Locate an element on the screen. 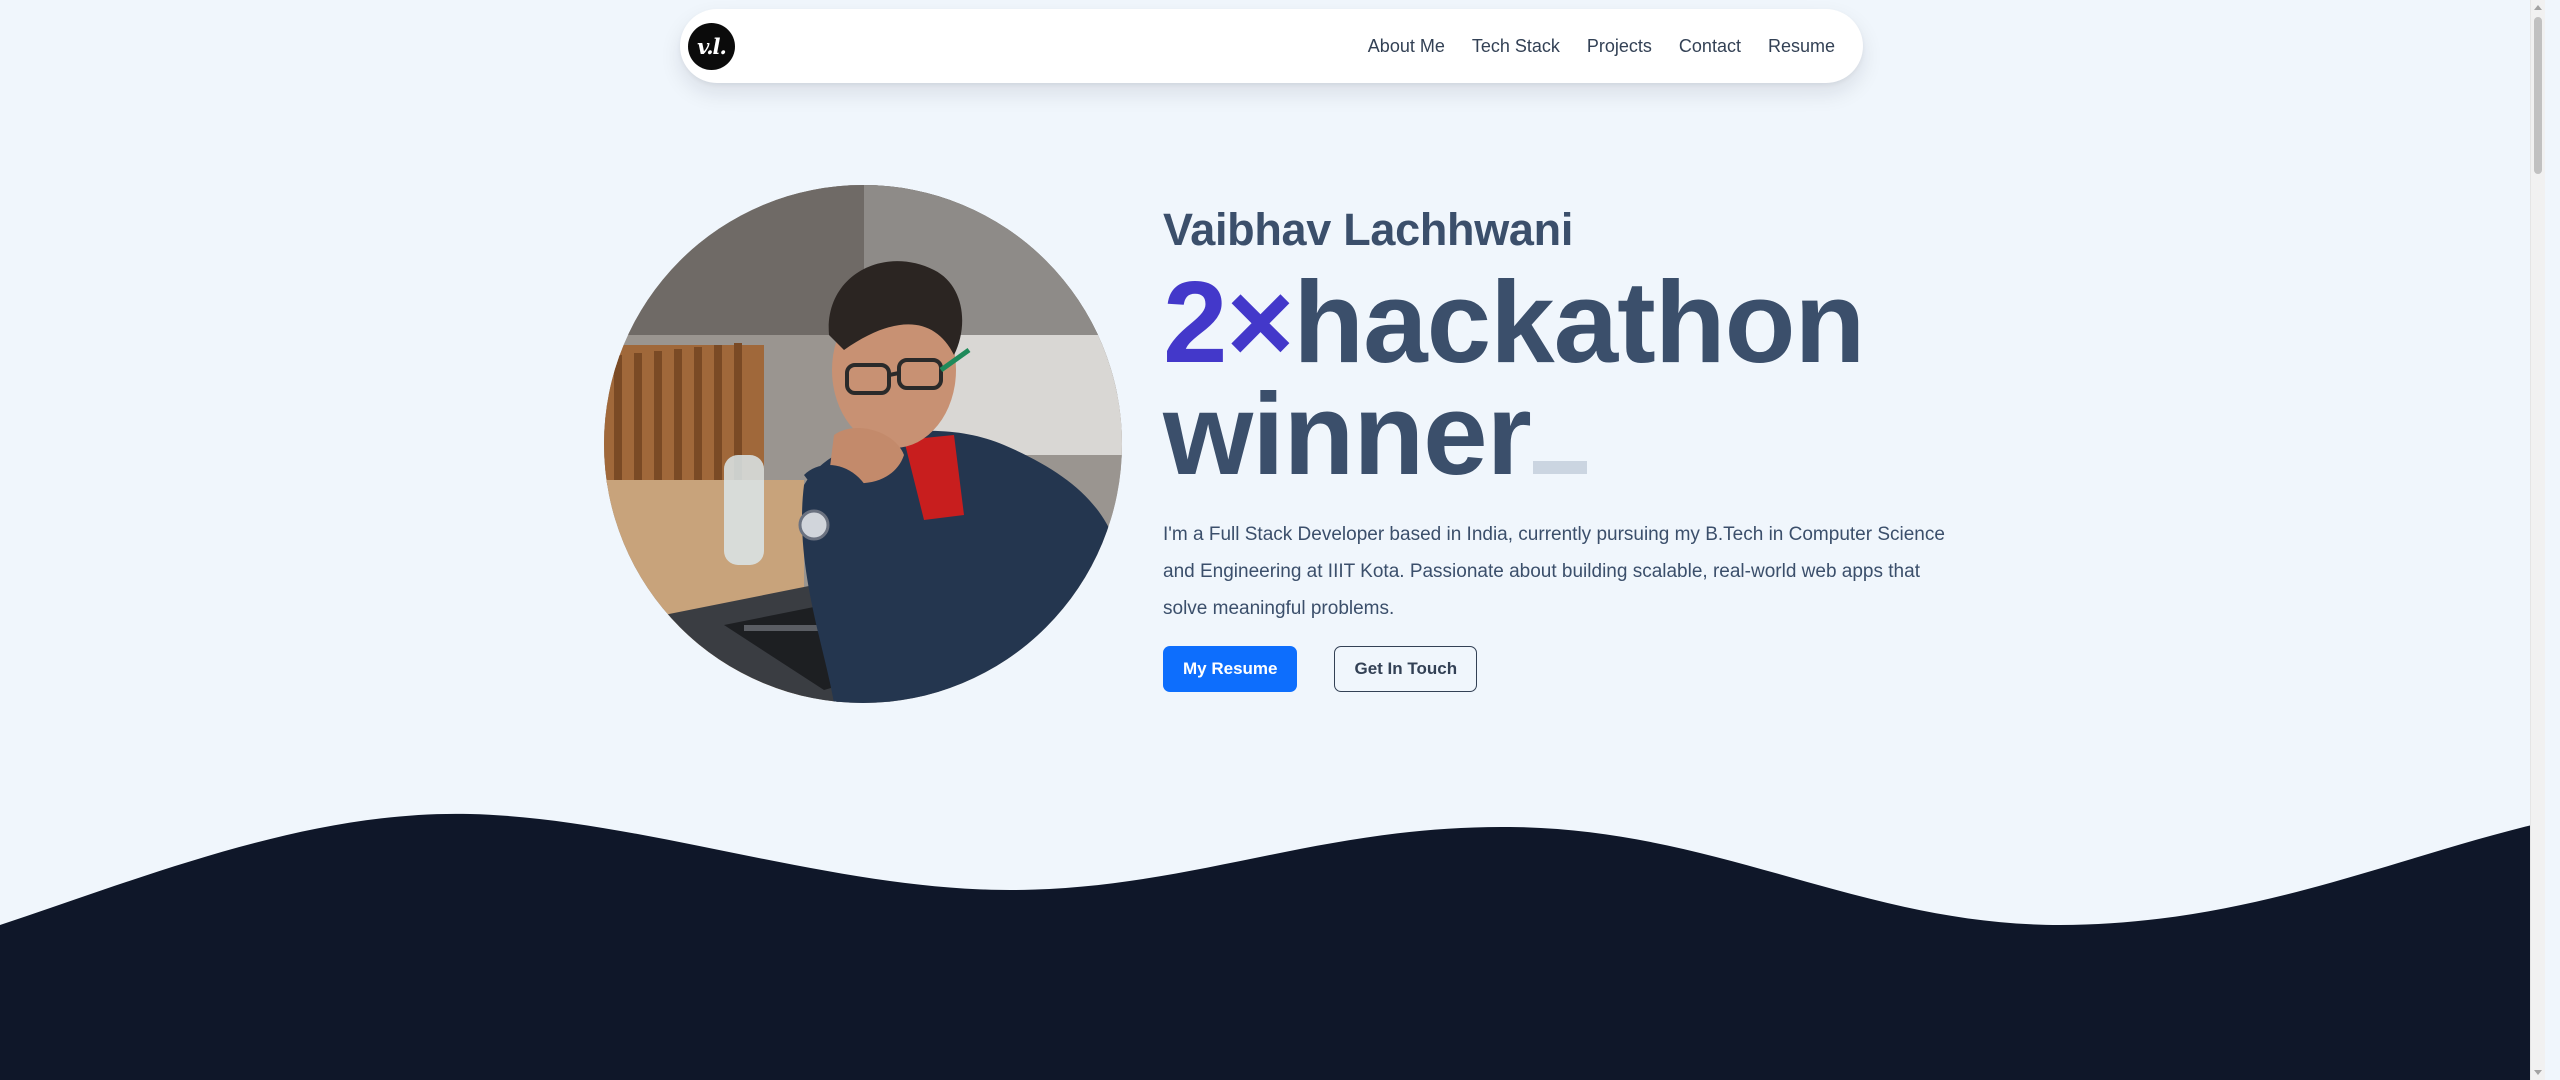 This screenshot has width=2560, height=1080. hero-headline: 2×hackathon winner is located at coordinates (1563, 378).